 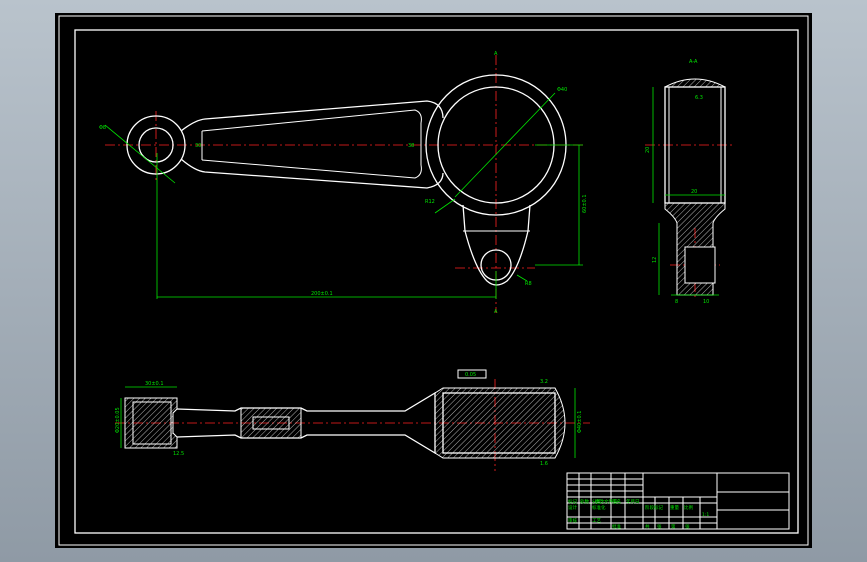 What do you see at coordinates (655, 260) in the screenshot?
I see `dim-side-h1: 12` at bounding box center [655, 260].